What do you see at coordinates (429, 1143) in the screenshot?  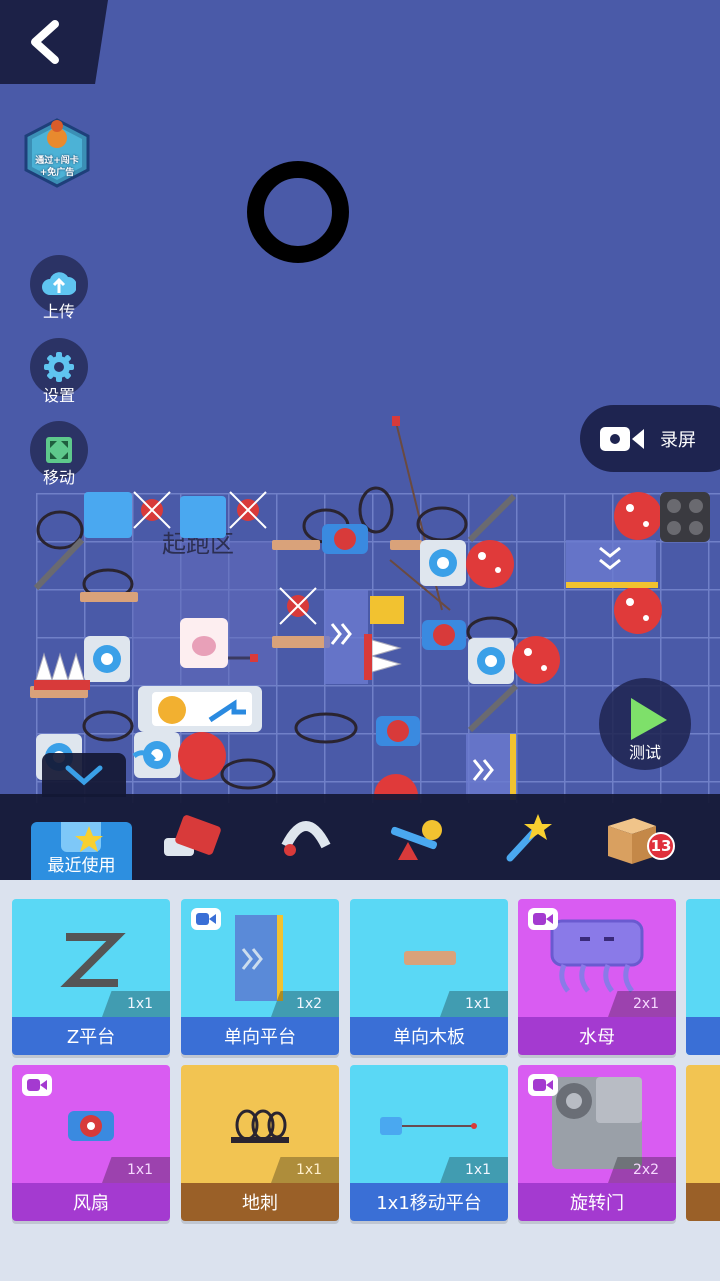 I see `palette-card-moving-platform: 1x1 1x1移动平台` at bounding box center [429, 1143].